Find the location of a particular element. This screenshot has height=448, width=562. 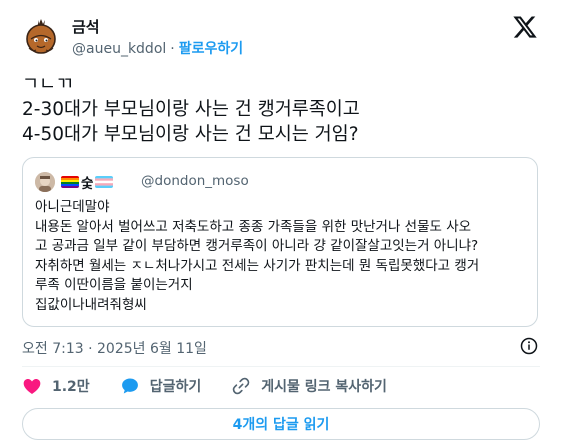

like-count: 1.2만 is located at coordinates (71, 387).